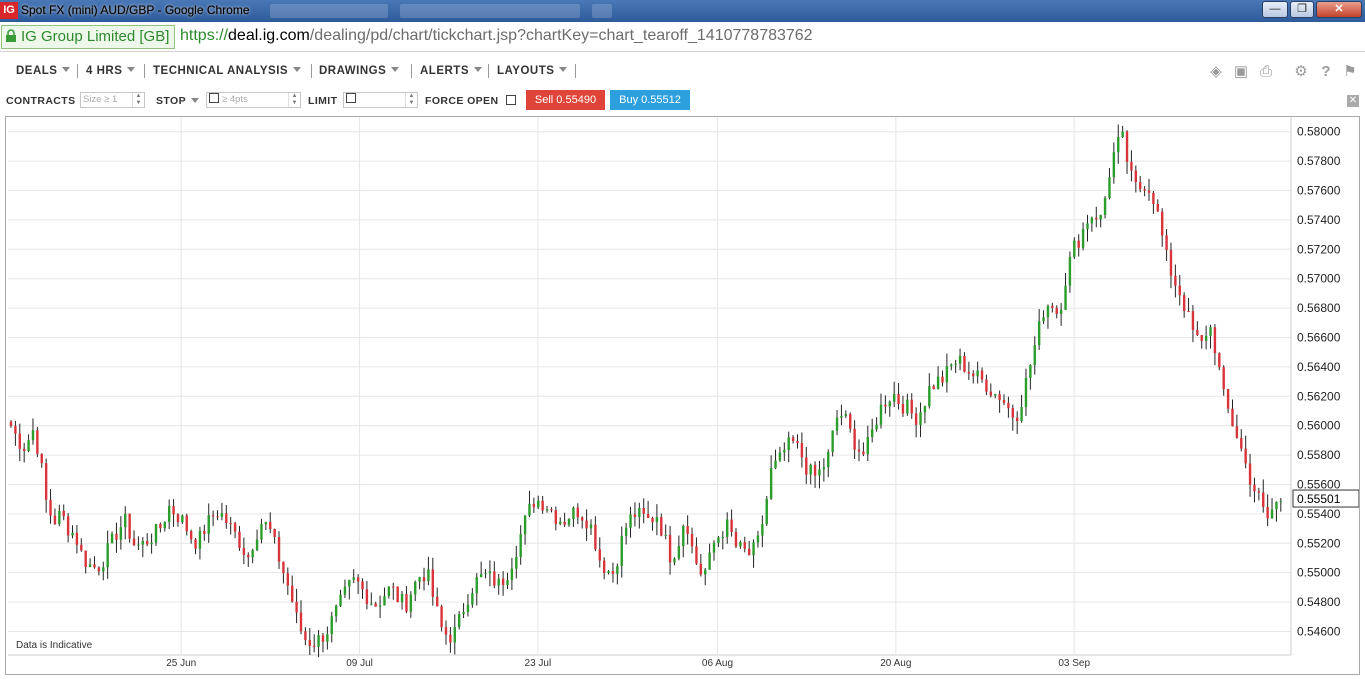 Image resolution: width=1365 pixels, height=679 pixels. Describe the element at coordinates (235, 99) in the screenshot. I see `stop-placeholder: ≥ 4pts` at that location.